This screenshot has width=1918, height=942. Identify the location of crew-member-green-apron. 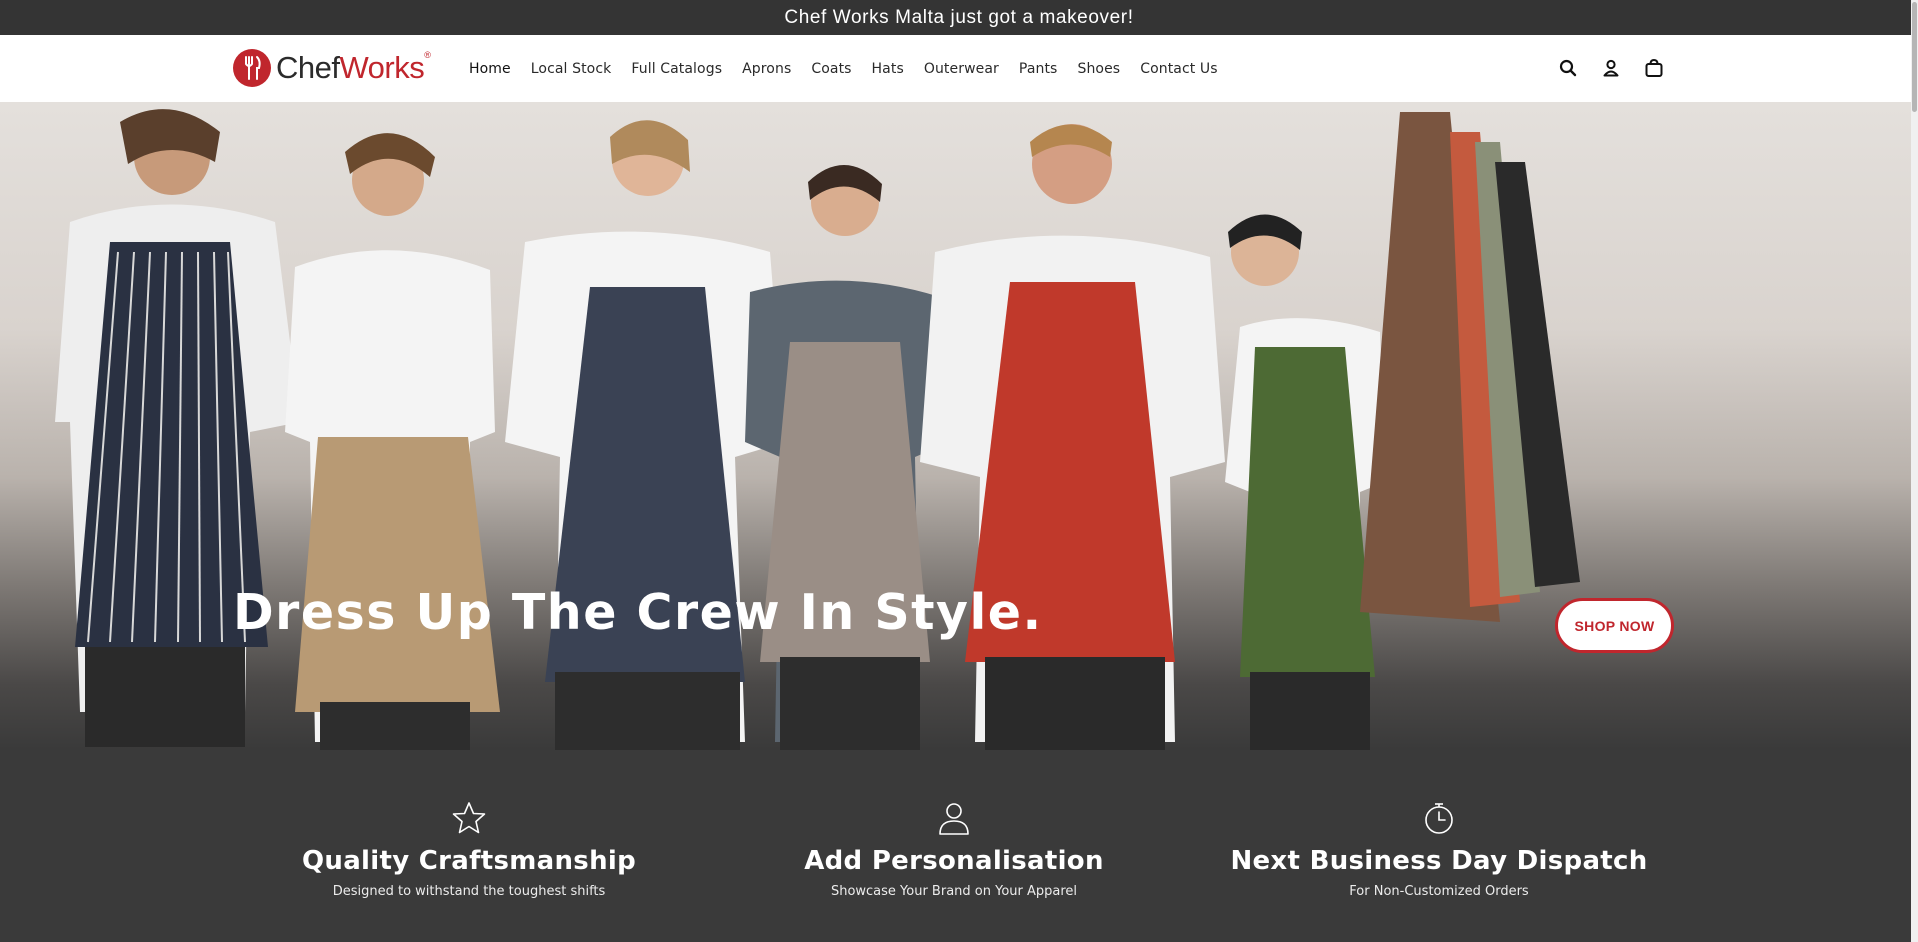
(1305, 482).